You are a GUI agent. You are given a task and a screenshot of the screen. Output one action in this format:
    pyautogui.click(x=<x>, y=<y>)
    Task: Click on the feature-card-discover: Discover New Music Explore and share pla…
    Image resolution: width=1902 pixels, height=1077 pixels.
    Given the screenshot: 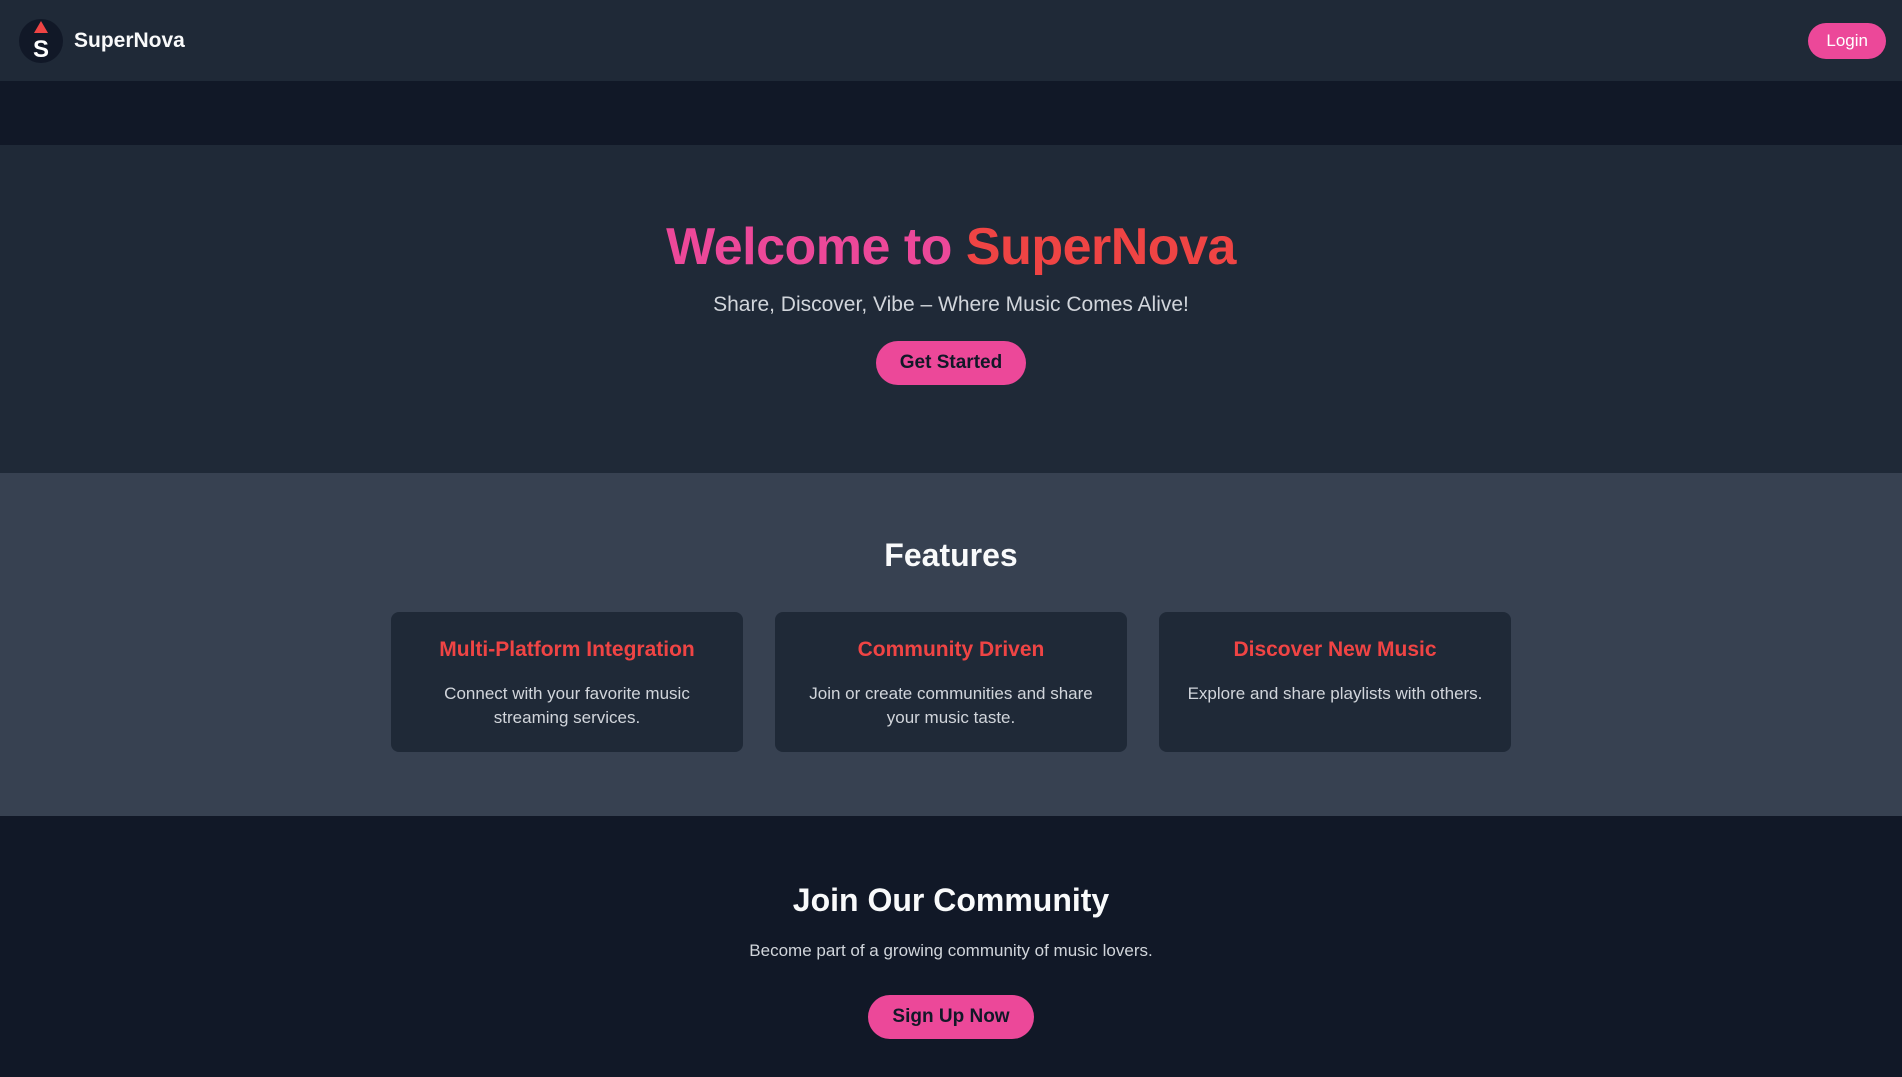 What is the action you would take?
    pyautogui.click(x=1335, y=682)
    